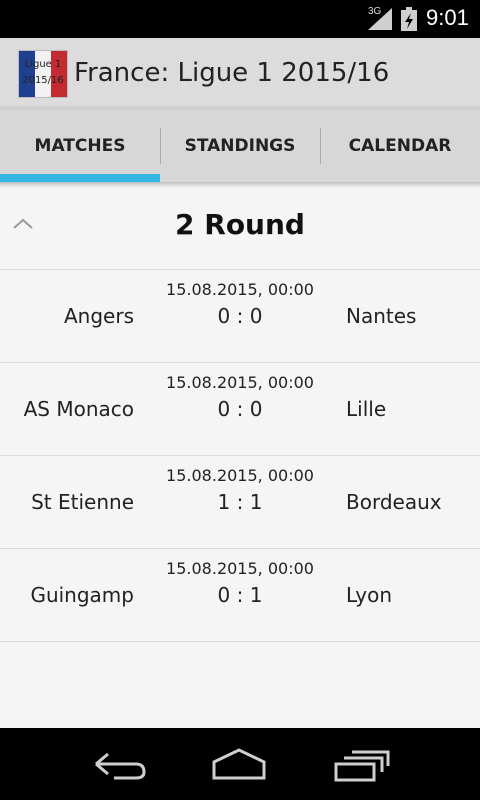  I want to click on navigation-bar, so click(240, 764).